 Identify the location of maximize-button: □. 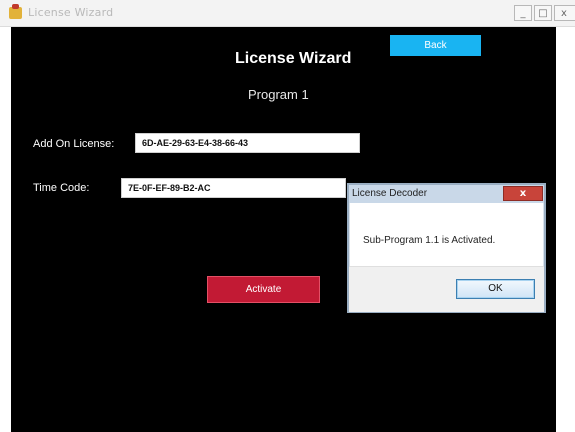
(543, 13).